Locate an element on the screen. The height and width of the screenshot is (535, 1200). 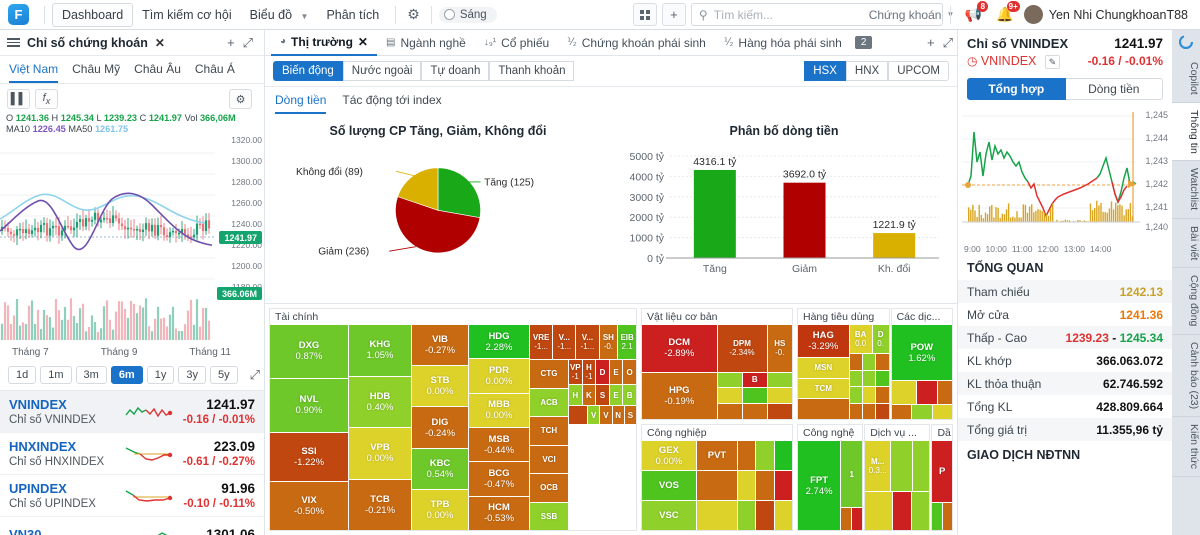
tab-thi-truong: ◕ Thị trường ✕ is located at coordinates (324, 43).